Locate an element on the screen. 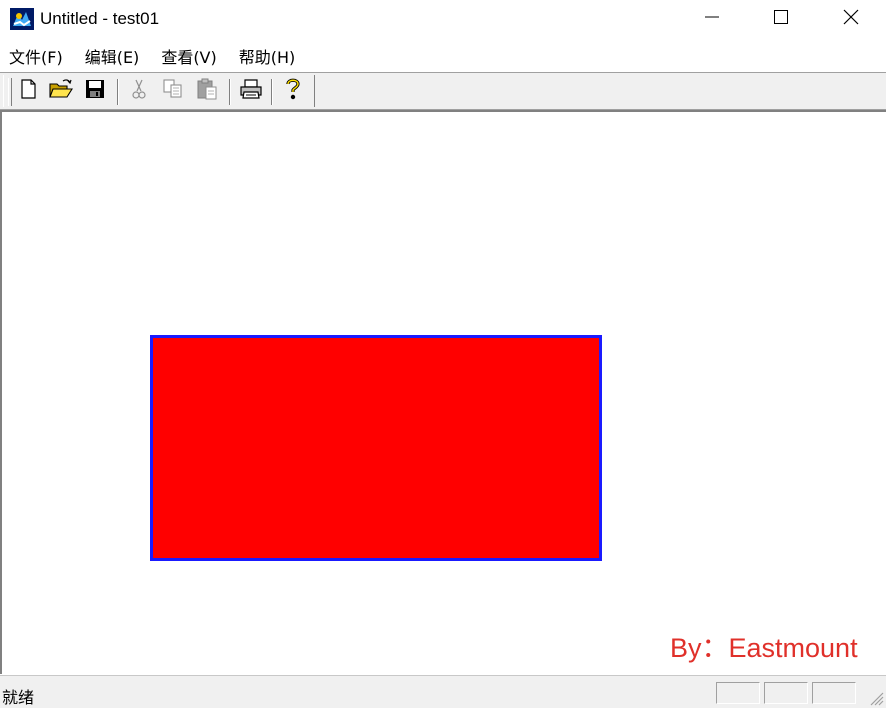  status-pane-num is located at coordinates (786, 693).